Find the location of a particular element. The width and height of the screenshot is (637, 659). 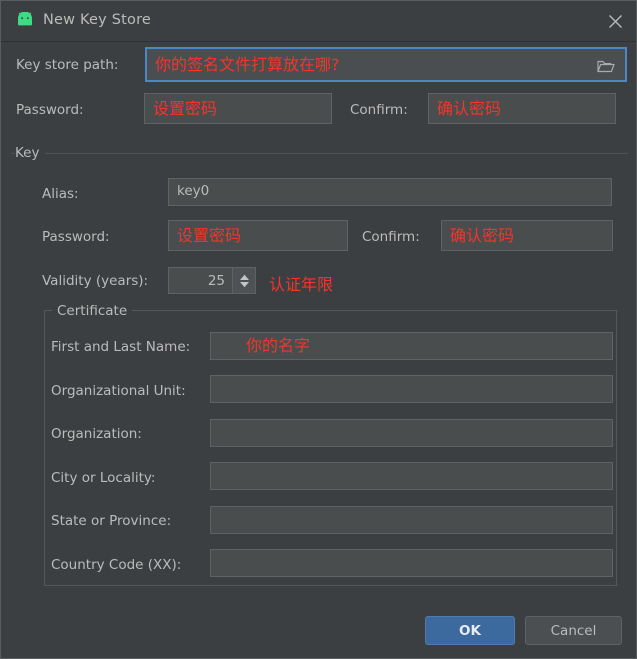

cert-country-code-input is located at coordinates (411, 563).